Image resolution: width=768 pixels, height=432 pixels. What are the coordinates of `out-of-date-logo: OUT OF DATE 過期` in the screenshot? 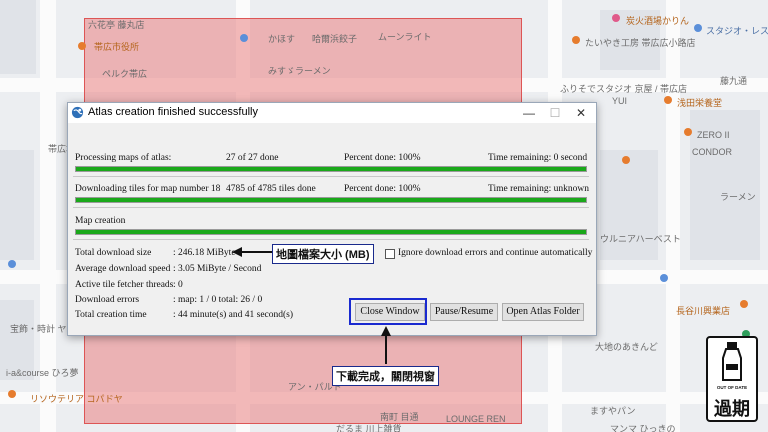 It's located at (732, 379).